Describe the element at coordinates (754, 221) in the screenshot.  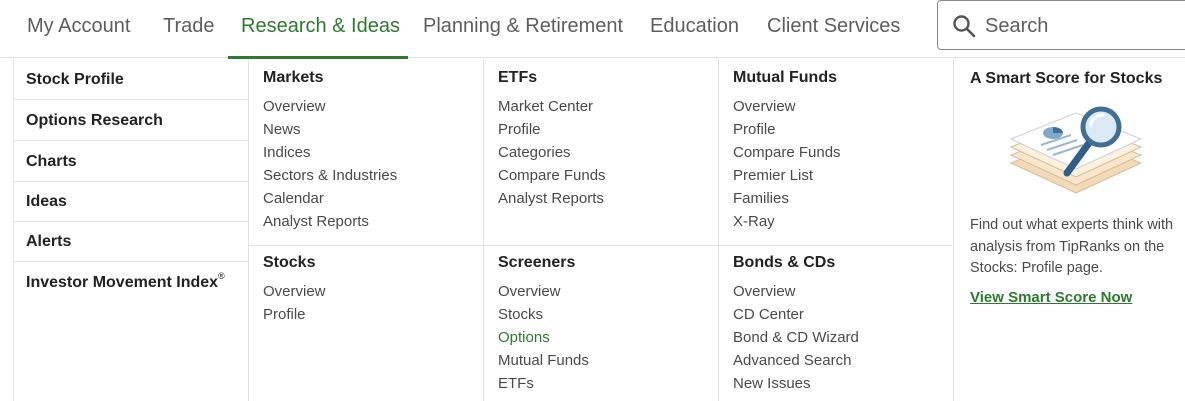
I see `link-mutual-funds-x-ray: X-Ray` at that location.